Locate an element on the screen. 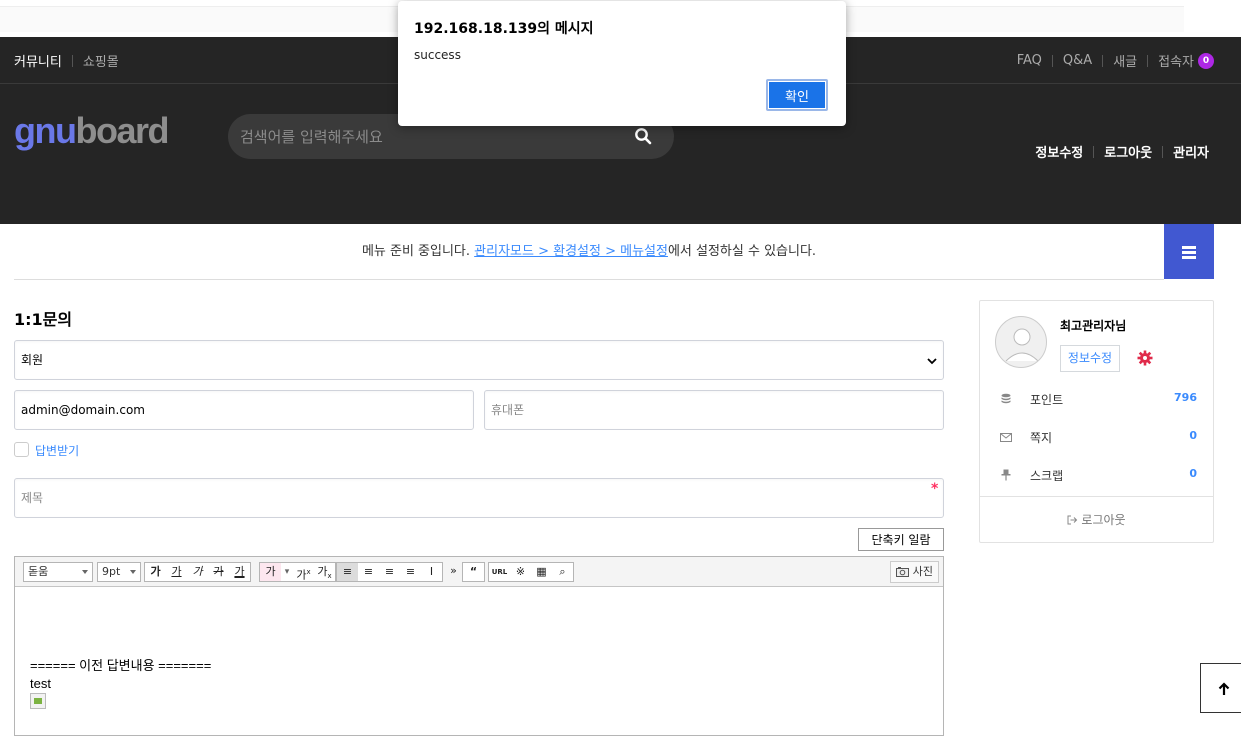  scroll-top-button is located at coordinates (1220, 688).